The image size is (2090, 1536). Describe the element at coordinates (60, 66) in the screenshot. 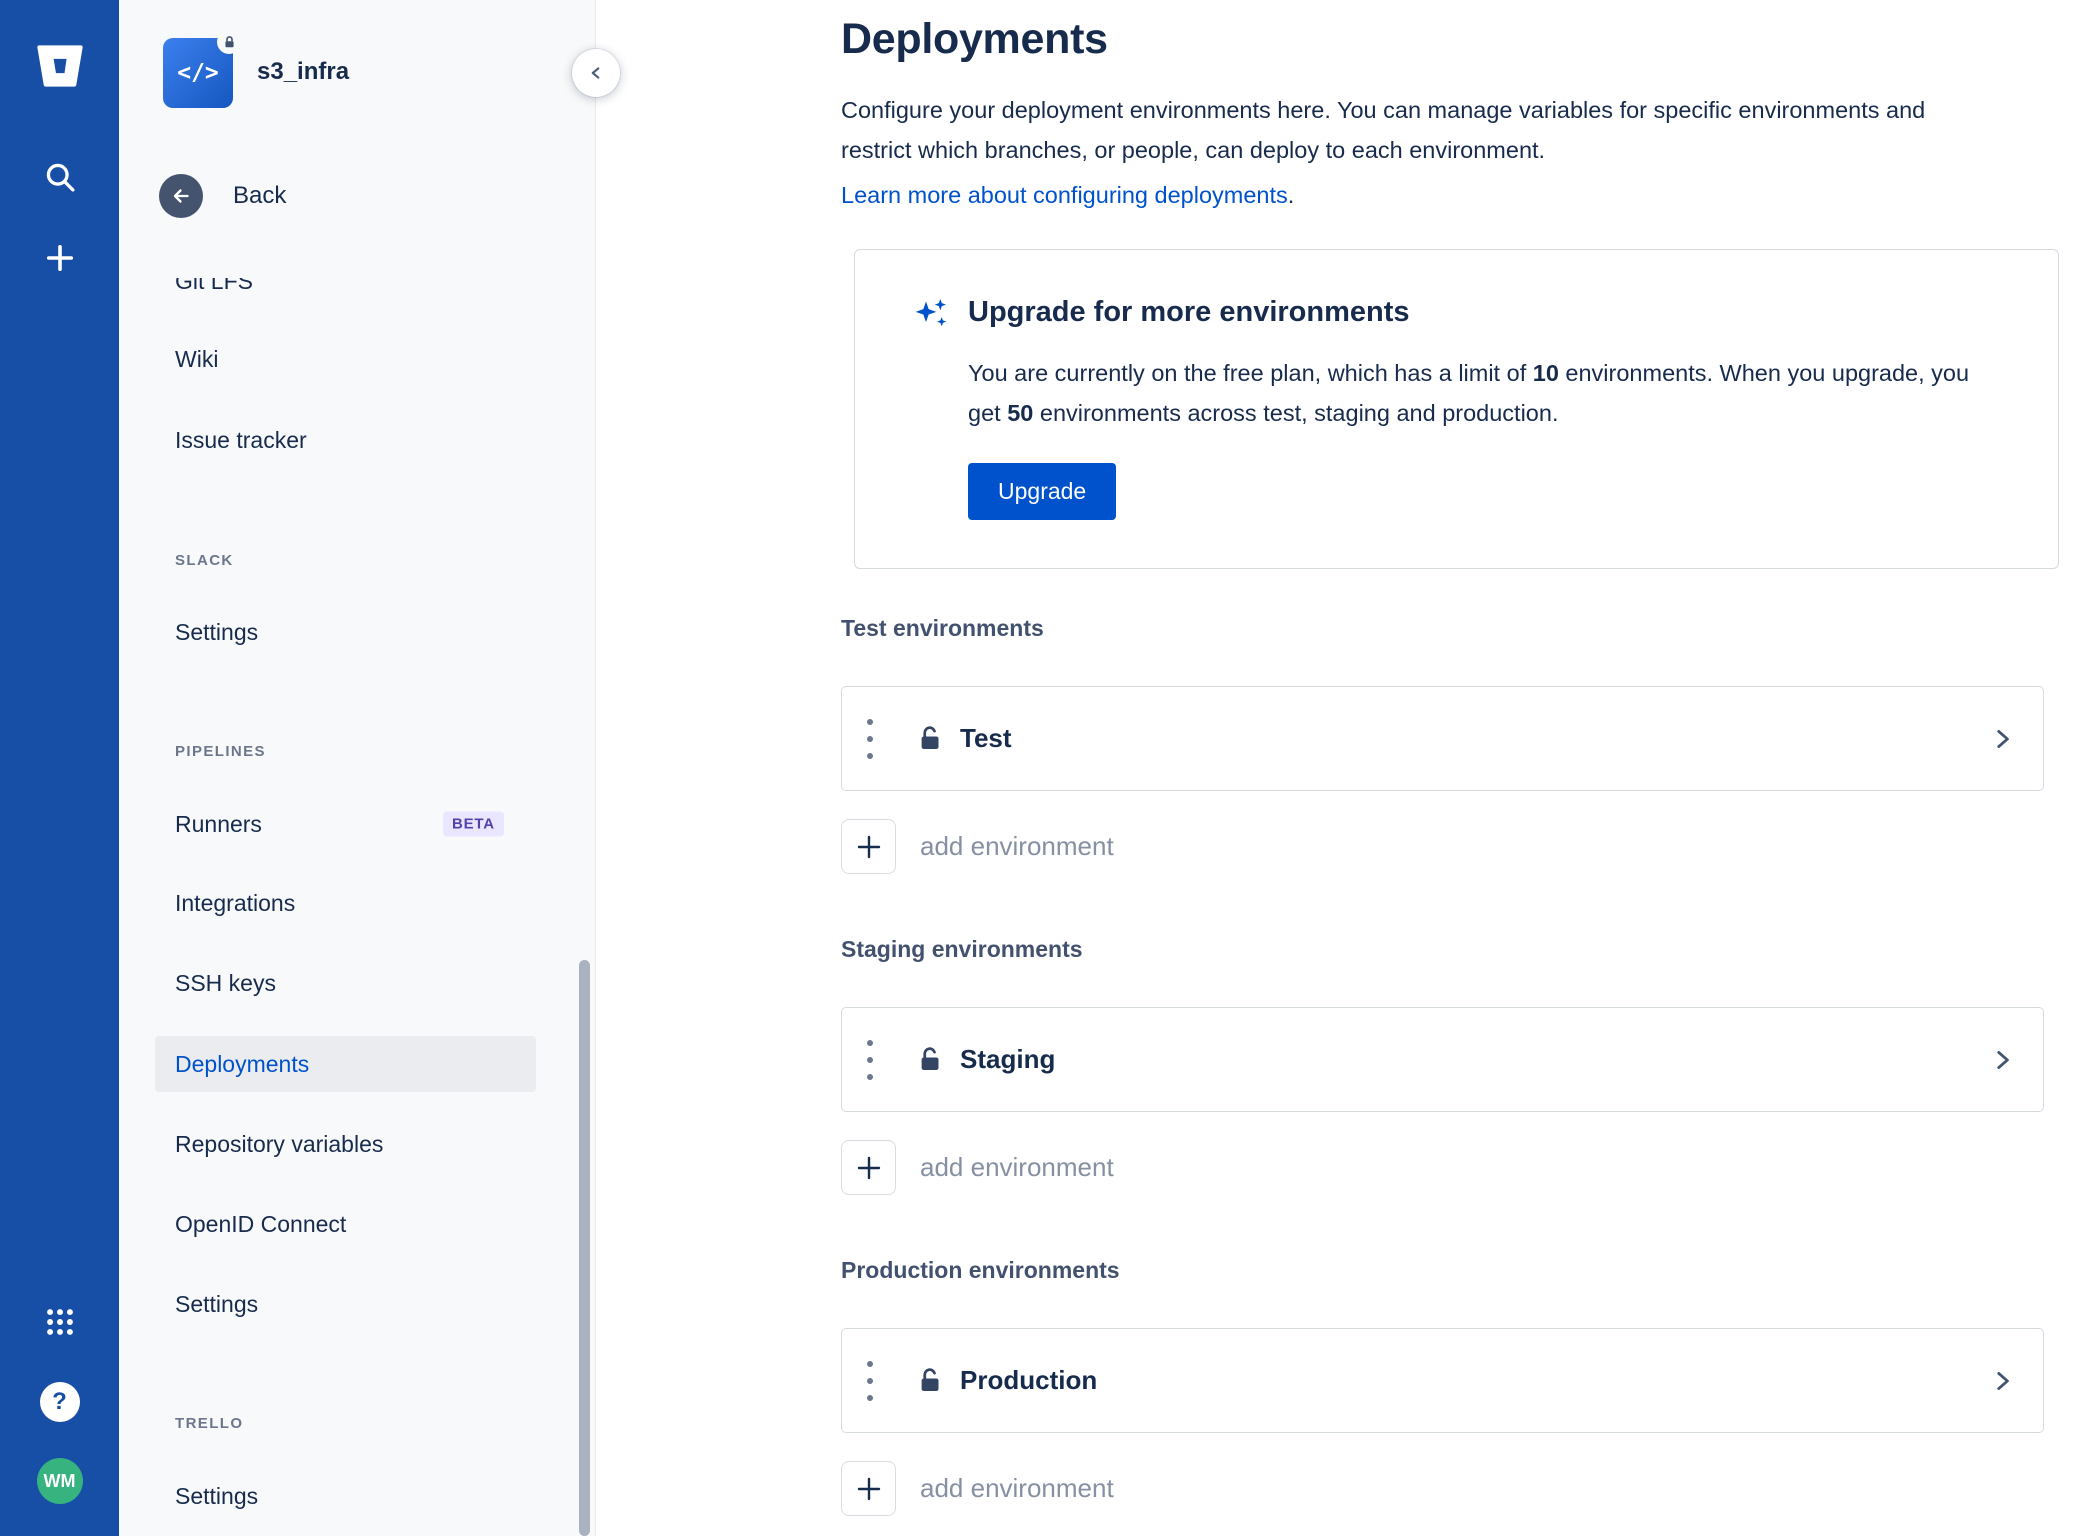

I see `bitbucket-logo-icon` at that location.